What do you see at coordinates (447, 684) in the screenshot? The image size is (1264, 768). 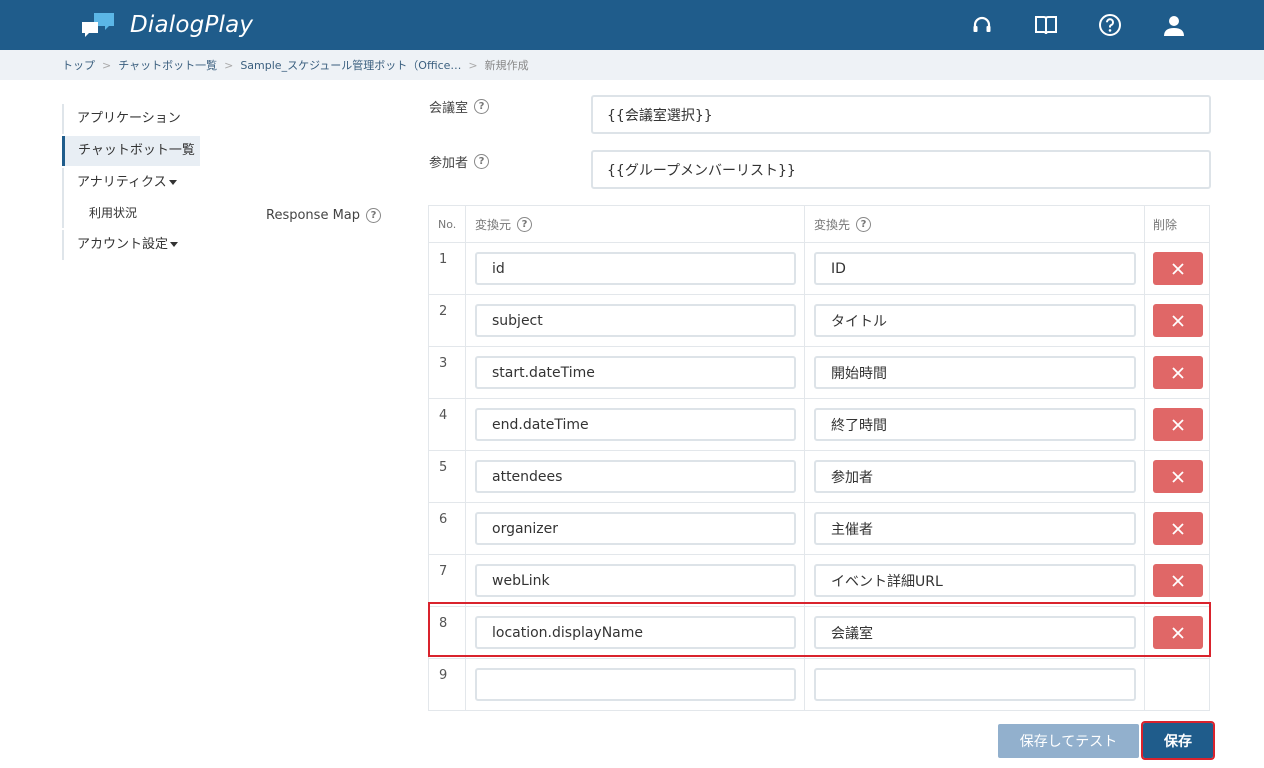 I see `row-number: 9` at bounding box center [447, 684].